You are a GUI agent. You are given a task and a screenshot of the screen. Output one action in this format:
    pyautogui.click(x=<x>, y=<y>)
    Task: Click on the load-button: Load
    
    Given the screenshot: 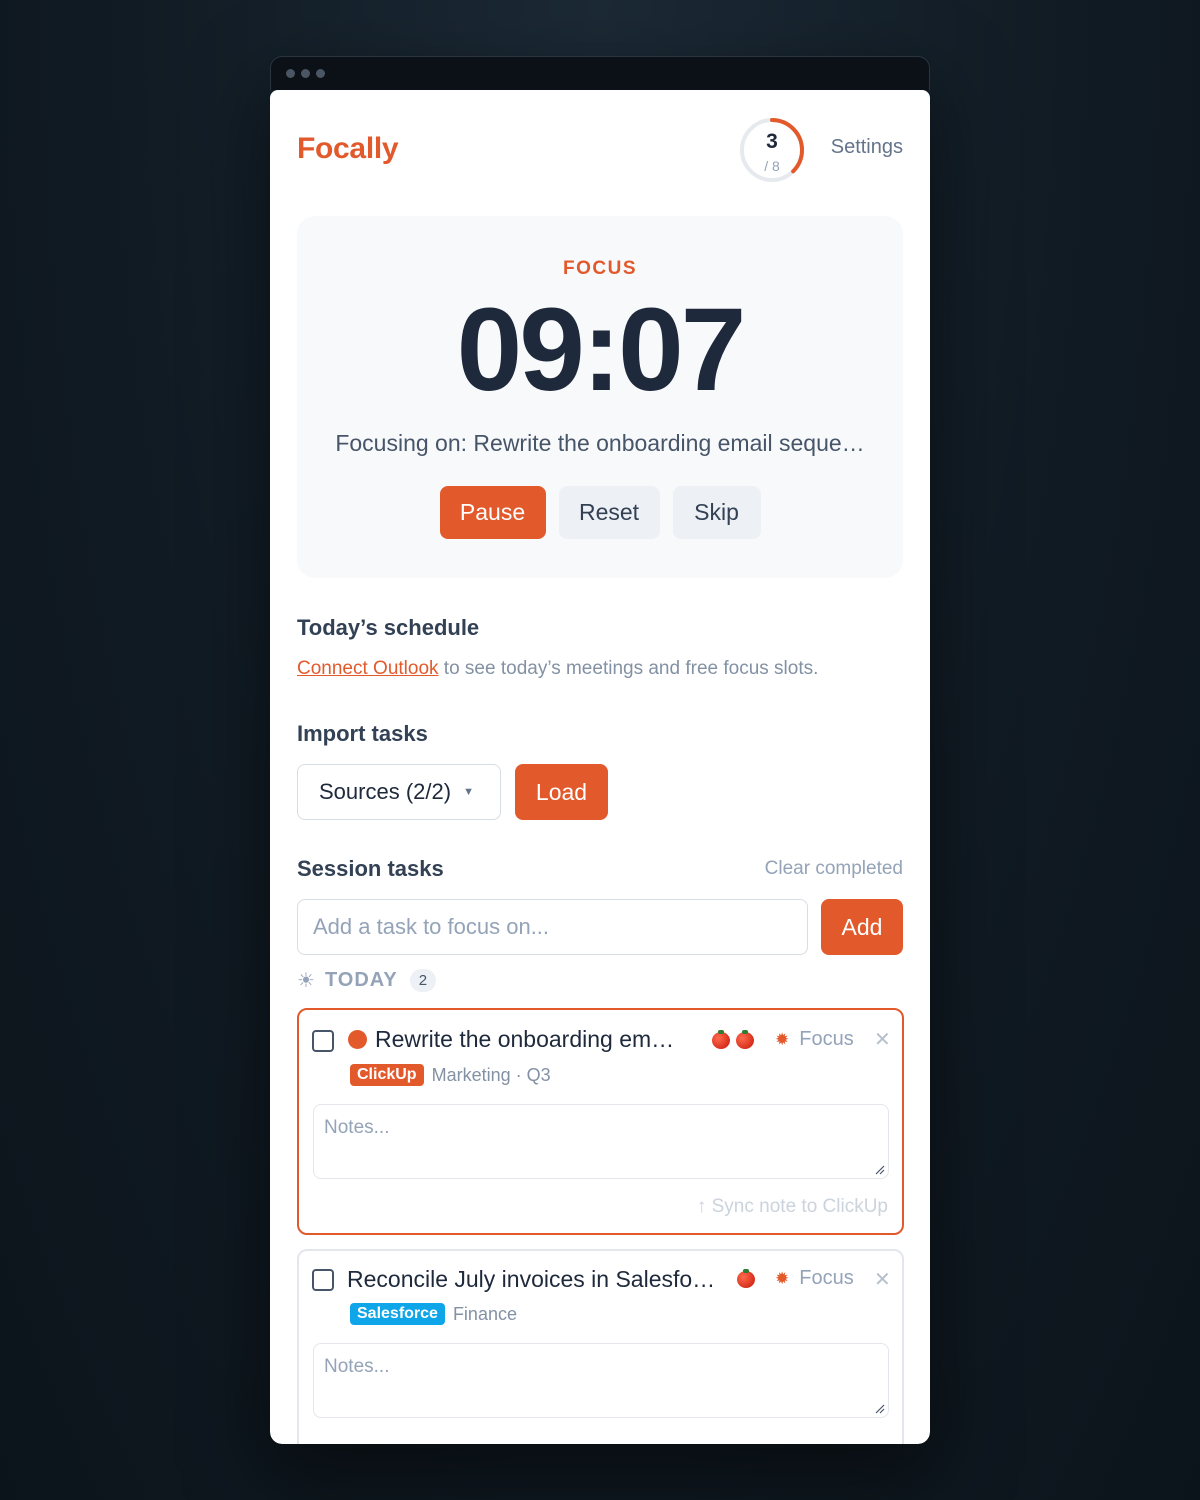 What is the action you would take?
    pyautogui.click(x=561, y=792)
    